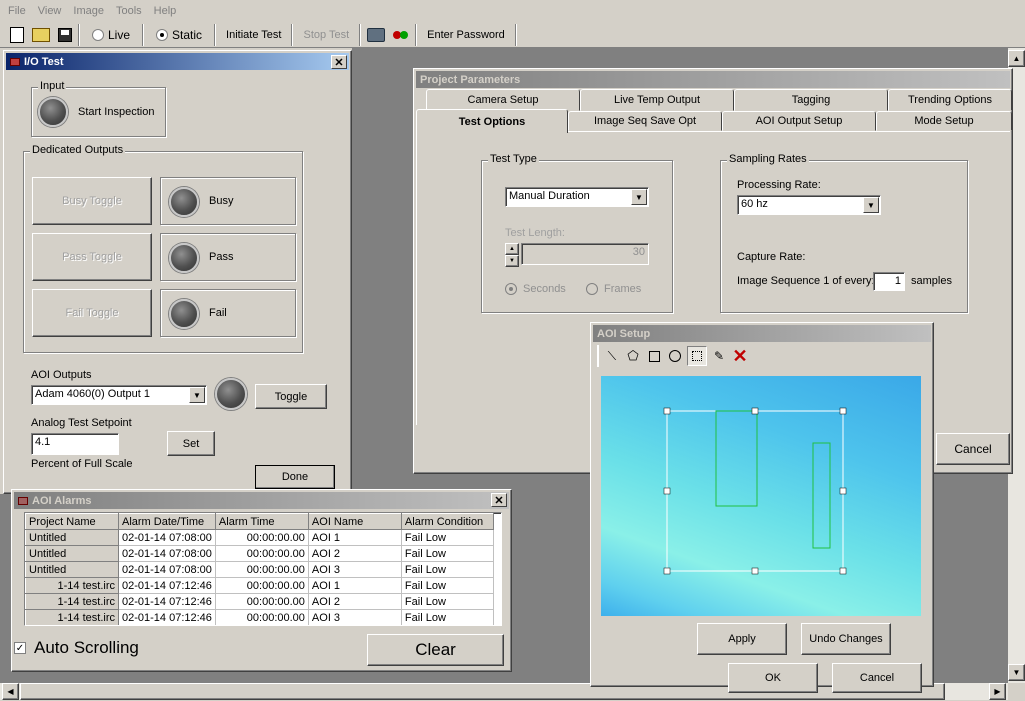  Describe the element at coordinates (944, 121) in the screenshot. I see `tab-mode-setup: Mode Setup` at that location.